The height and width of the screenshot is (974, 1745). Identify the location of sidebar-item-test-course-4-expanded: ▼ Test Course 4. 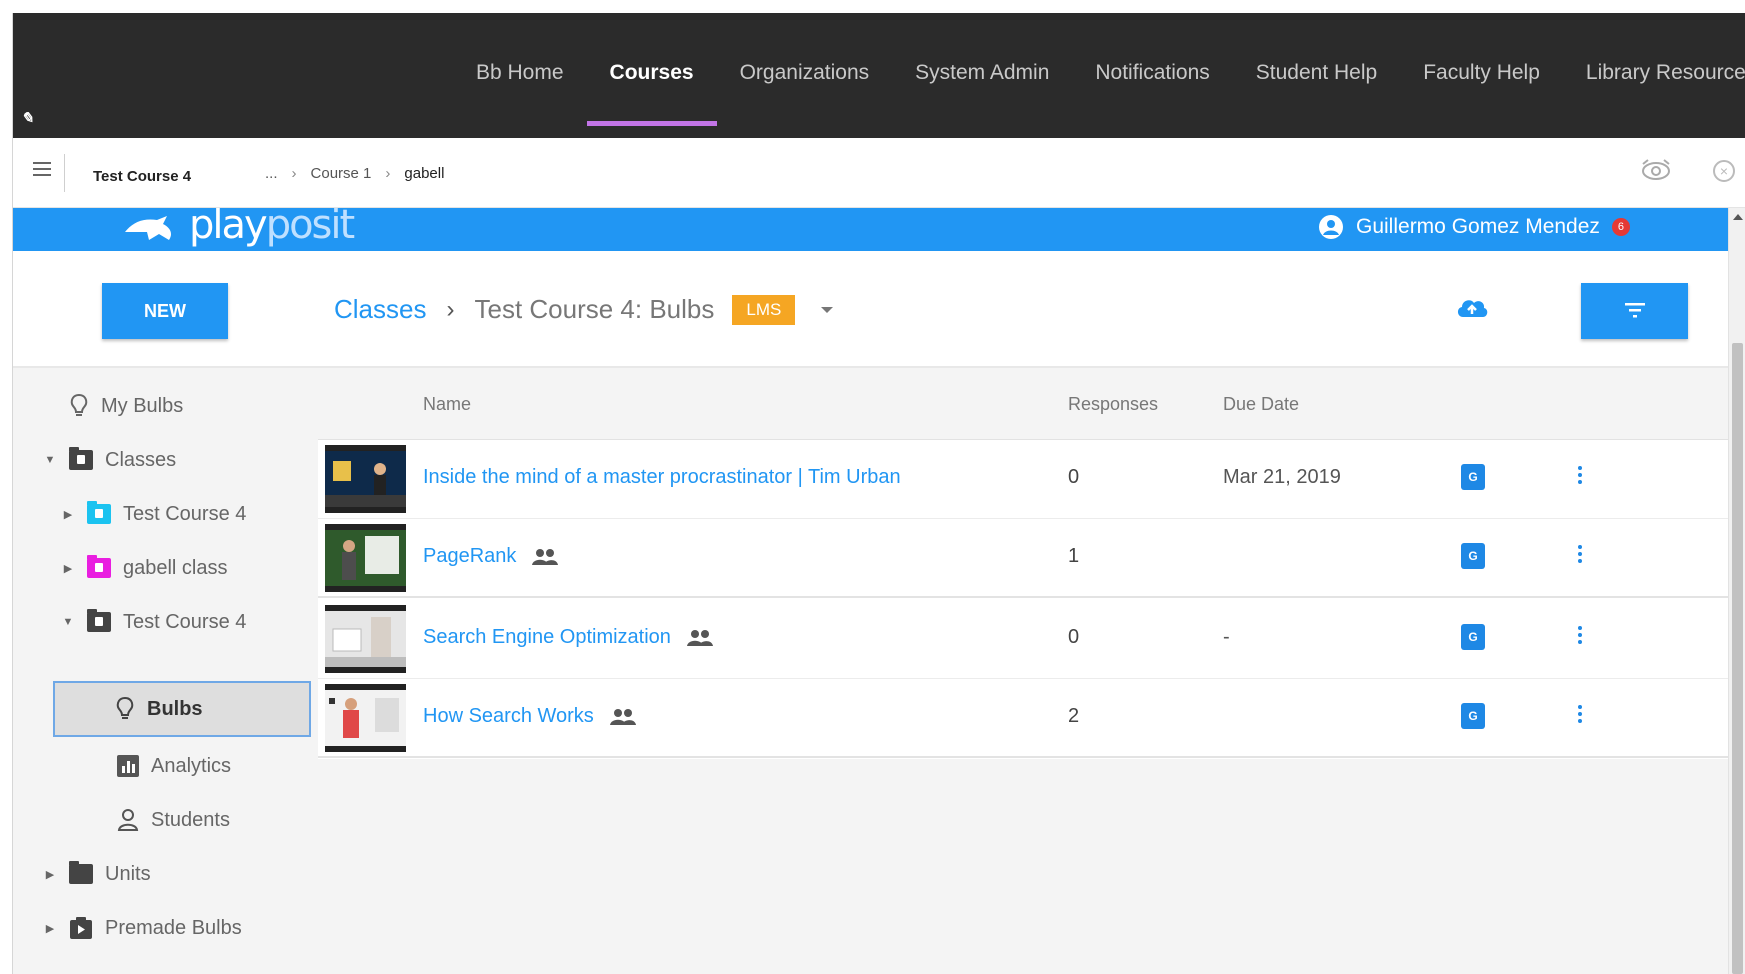
(153, 622).